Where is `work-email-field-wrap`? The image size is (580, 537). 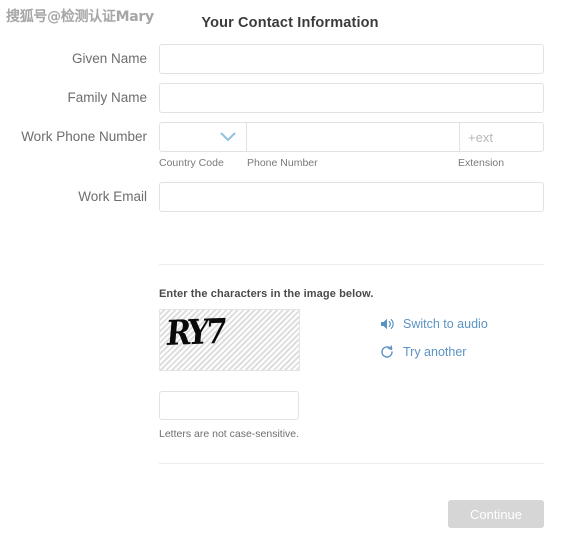
work-email-field-wrap is located at coordinates (351, 197).